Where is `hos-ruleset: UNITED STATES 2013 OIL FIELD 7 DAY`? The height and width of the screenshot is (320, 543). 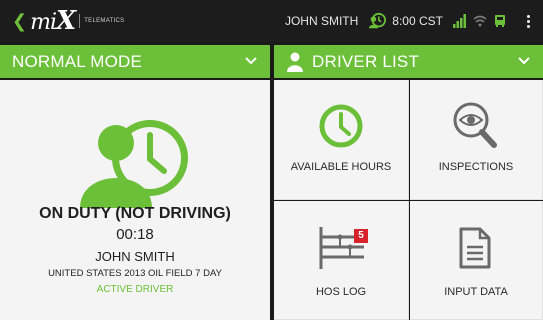 hos-ruleset: UNITED STATES 2013 OIL FIELD 7 DAY is located at coordinates (135, 273).